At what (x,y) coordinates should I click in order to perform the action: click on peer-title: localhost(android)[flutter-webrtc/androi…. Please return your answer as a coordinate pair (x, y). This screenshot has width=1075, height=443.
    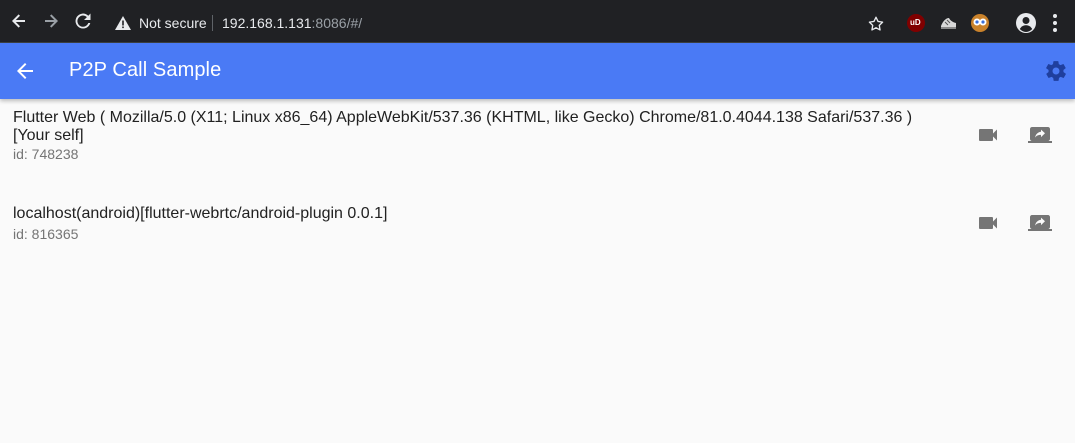
    Looking at the image, I should click on (200, 213).